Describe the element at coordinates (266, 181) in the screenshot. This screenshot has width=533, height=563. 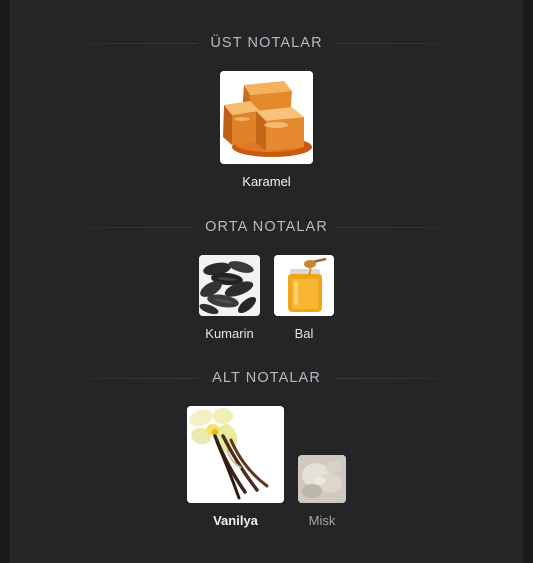
I see `note-label: Karamel` at that location.